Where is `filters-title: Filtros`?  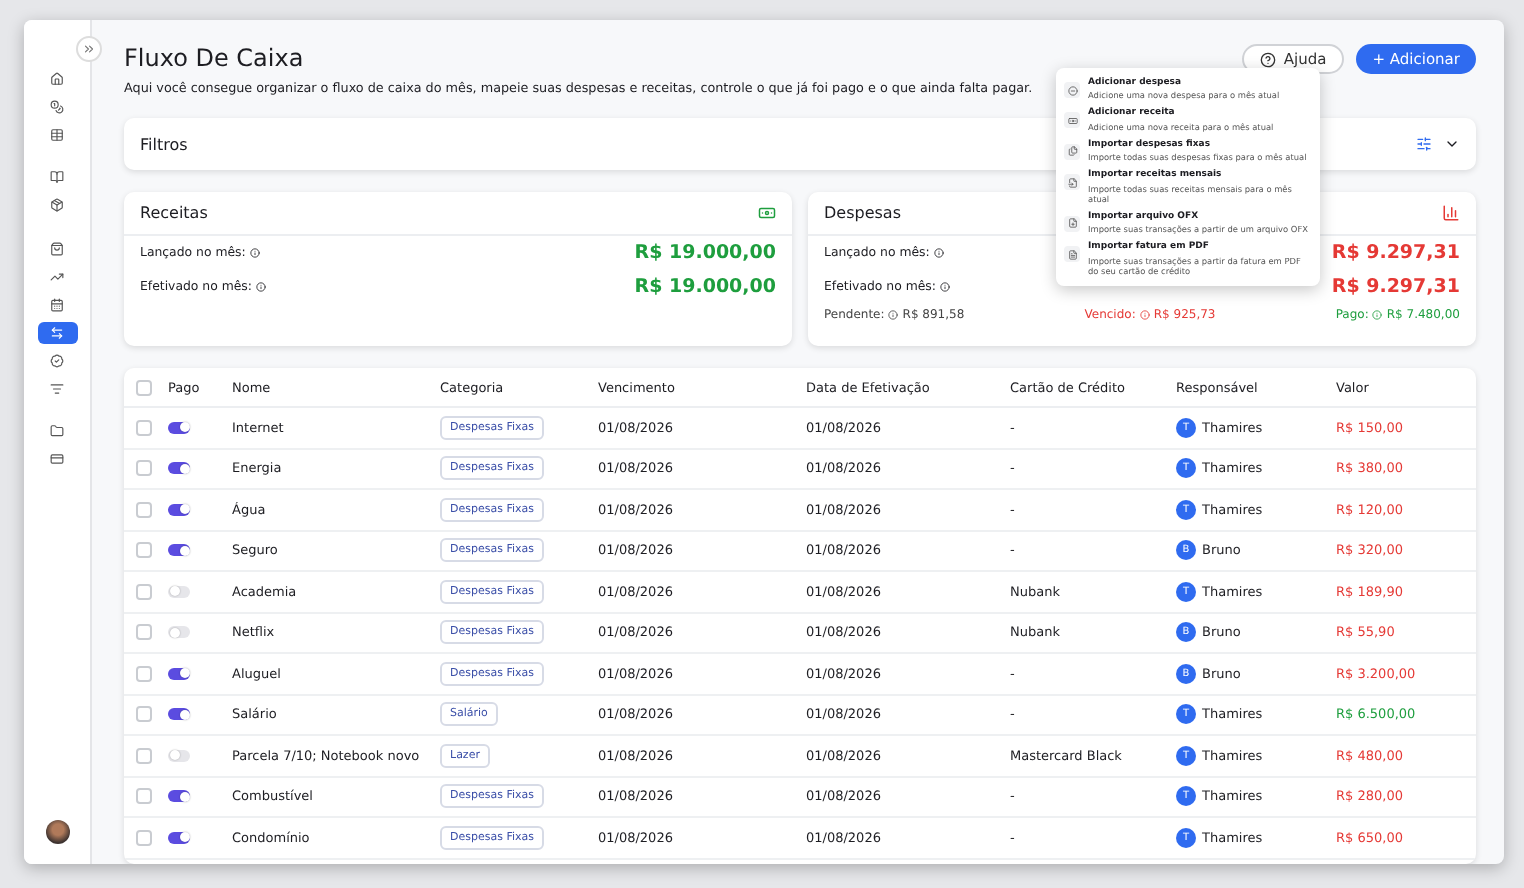 filters-title: Filtros is located at coordinates (164, 144).